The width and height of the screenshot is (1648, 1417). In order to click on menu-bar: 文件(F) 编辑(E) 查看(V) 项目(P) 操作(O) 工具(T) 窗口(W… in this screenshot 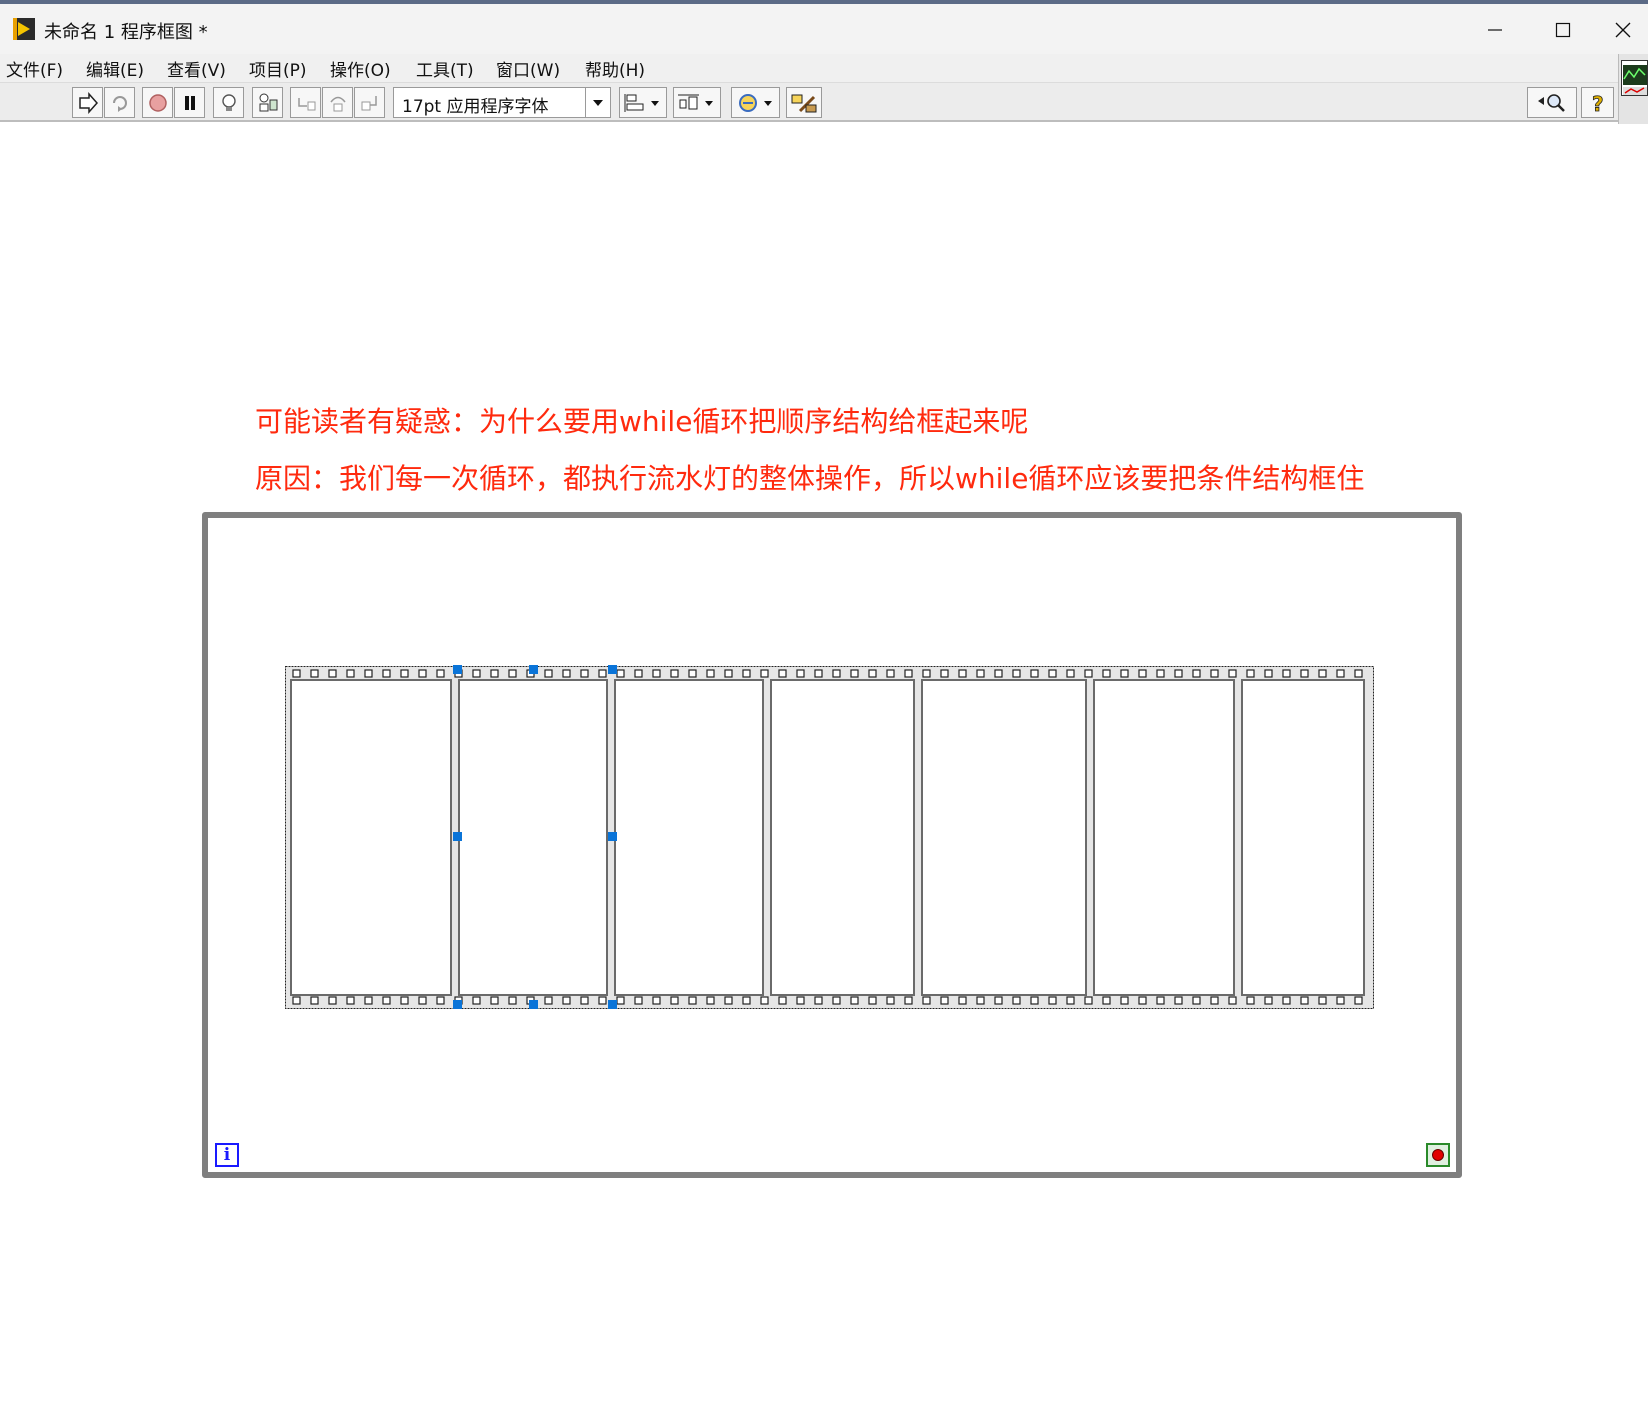, I will do `click(809, 68)`.